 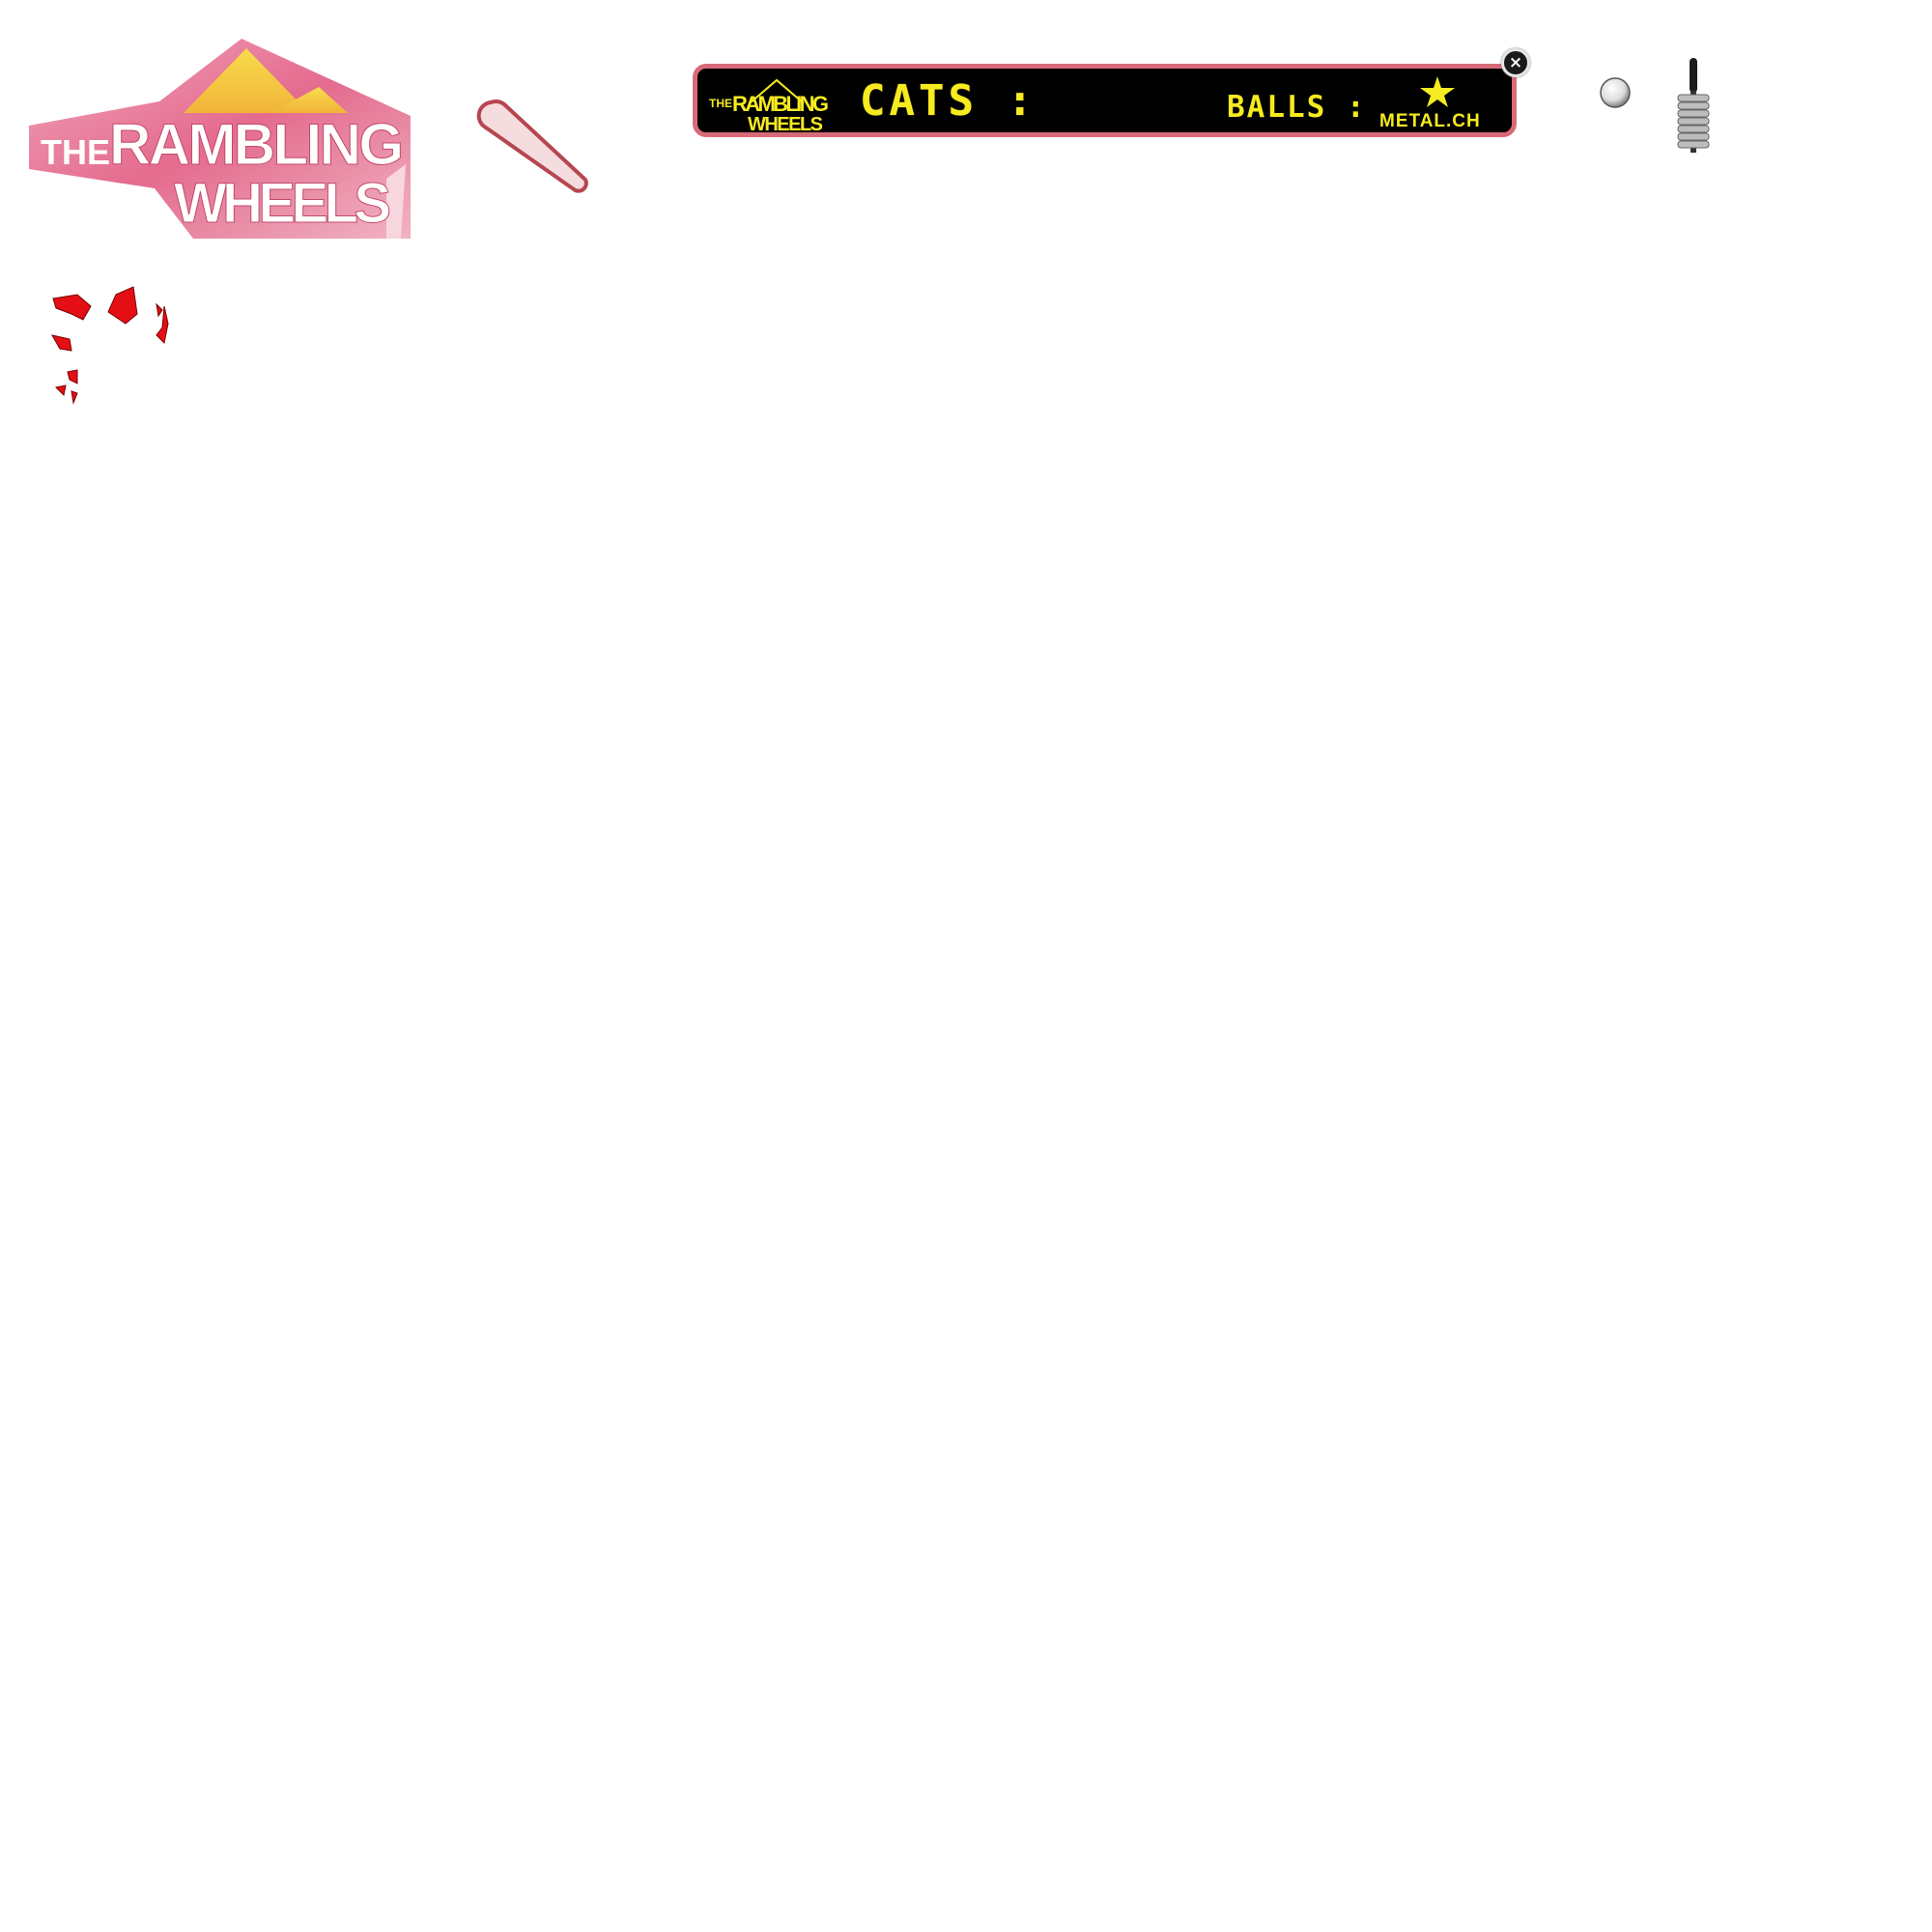 I want to click on scoreboard-logo: THE RAMBLING WHEELS, so click(x=769, y=105).